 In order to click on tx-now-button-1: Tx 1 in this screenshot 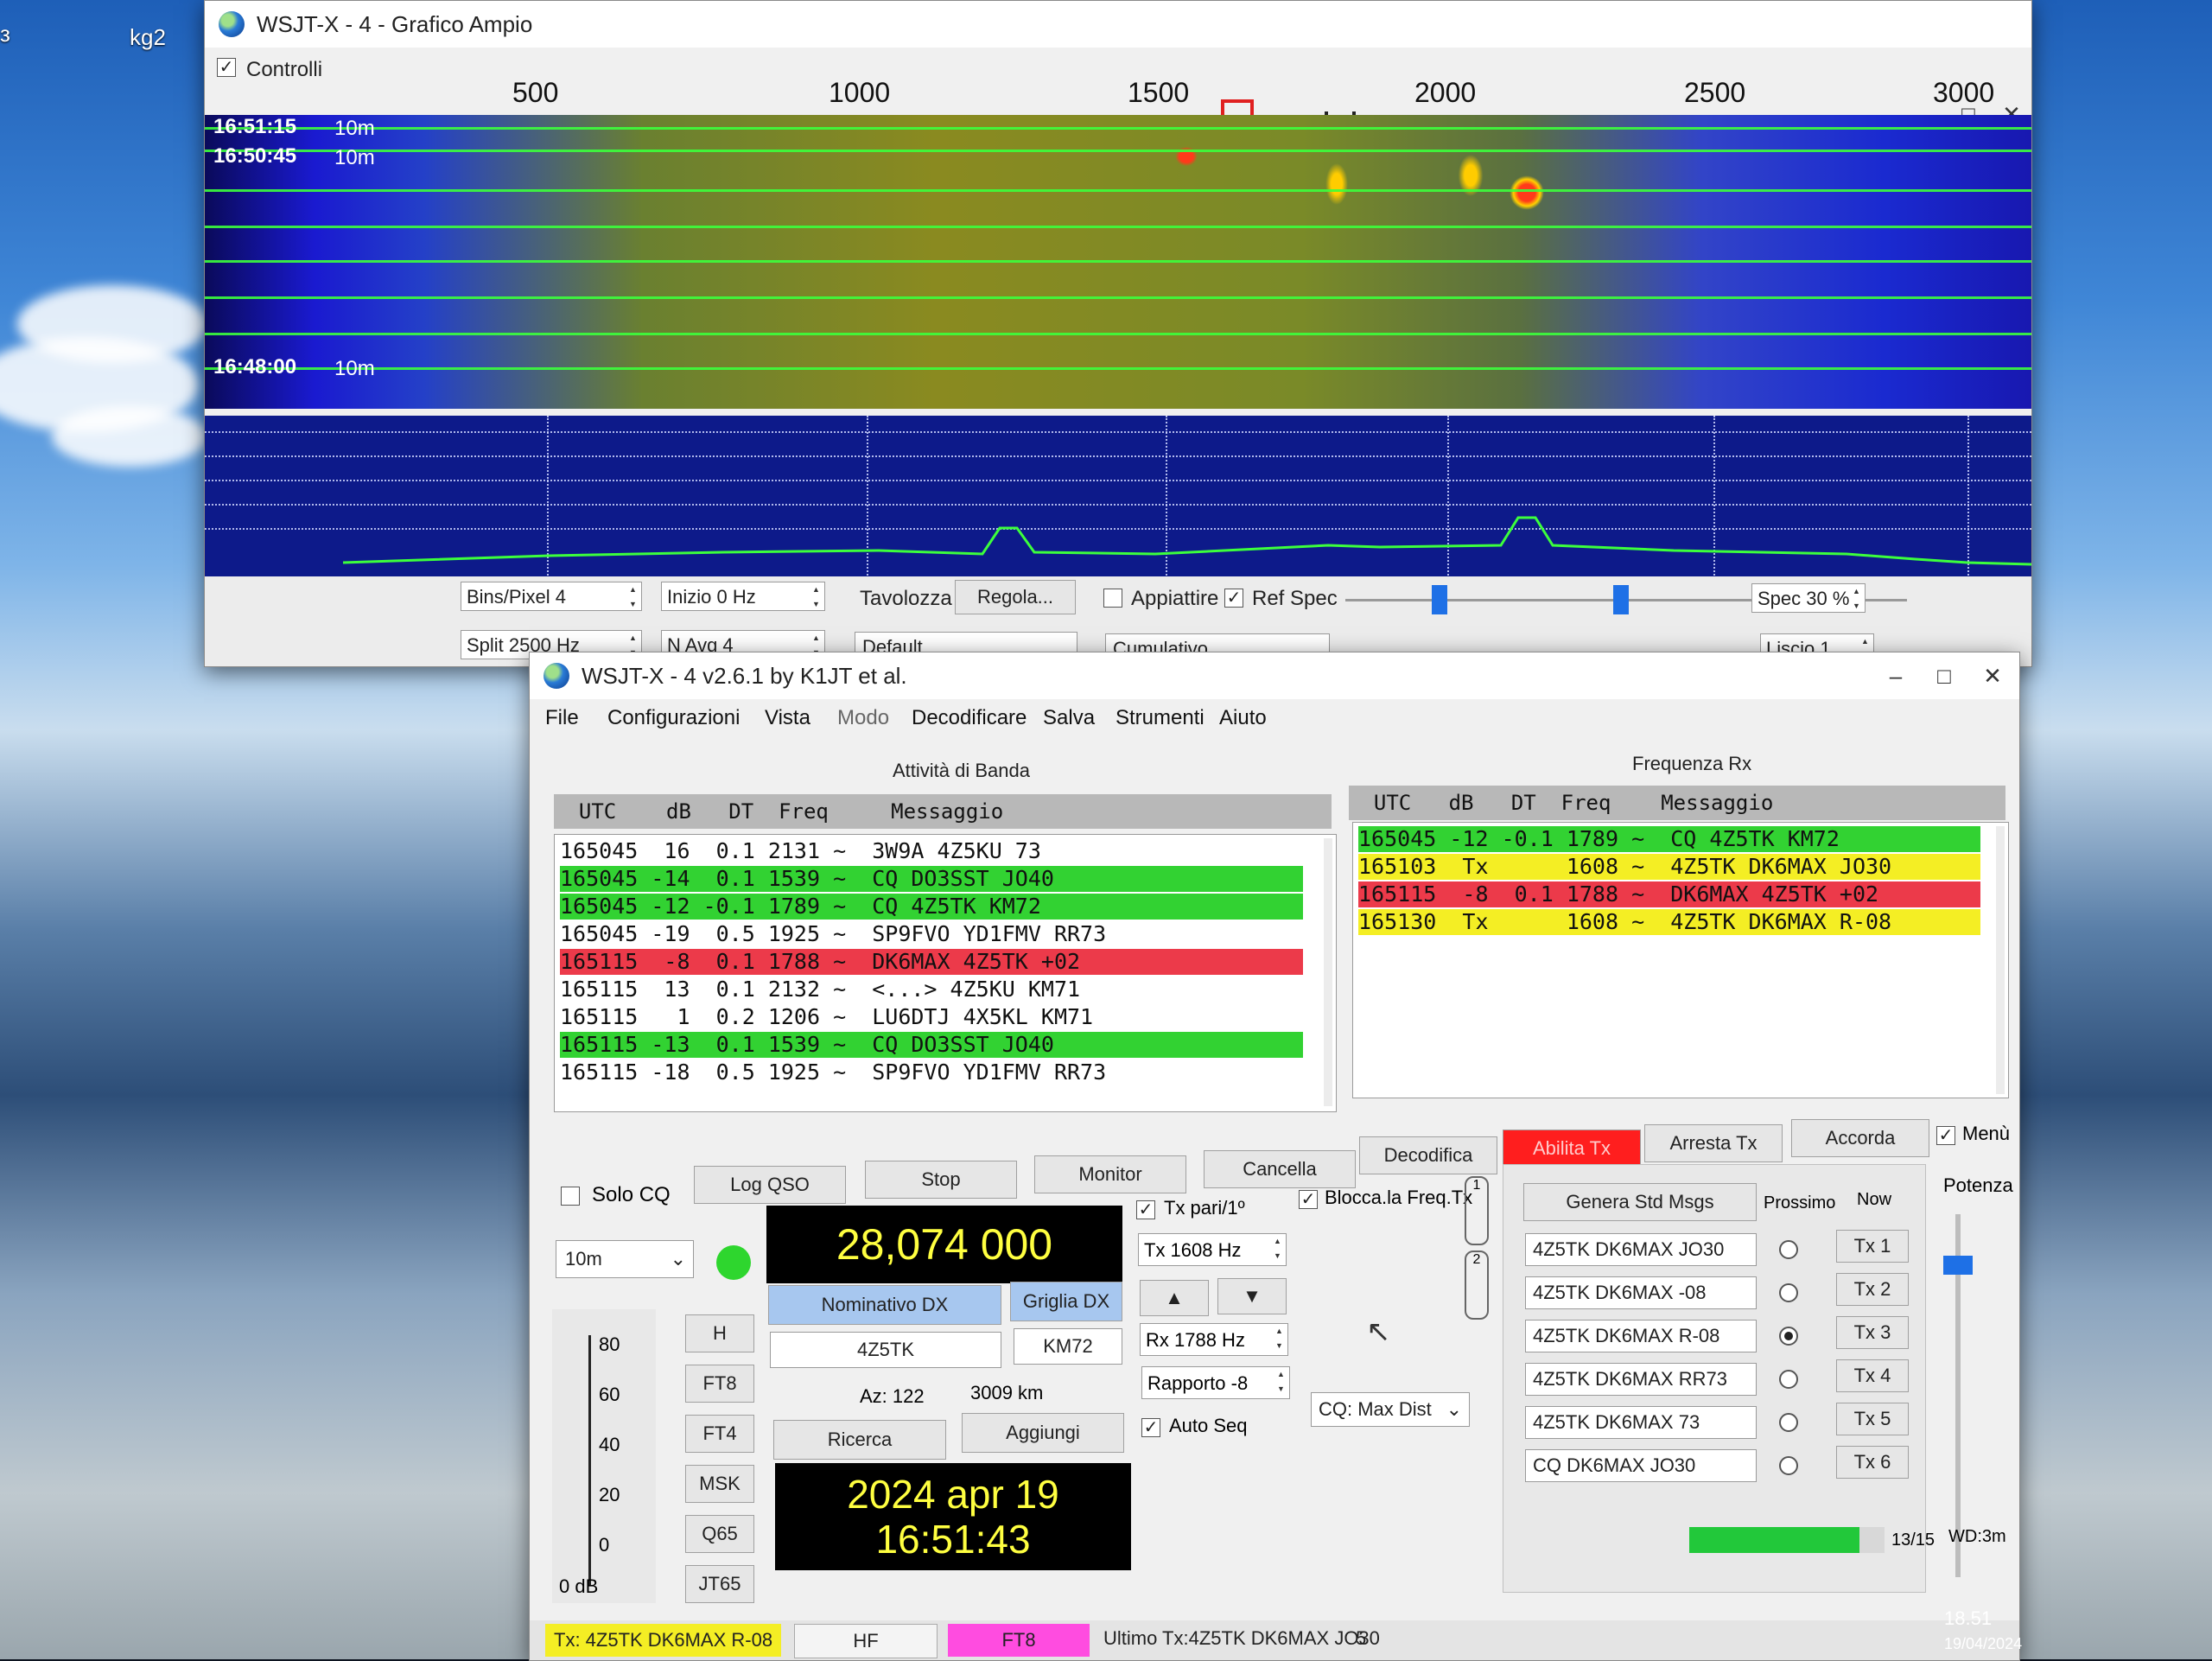, I will do `click(1873, 1246)`.